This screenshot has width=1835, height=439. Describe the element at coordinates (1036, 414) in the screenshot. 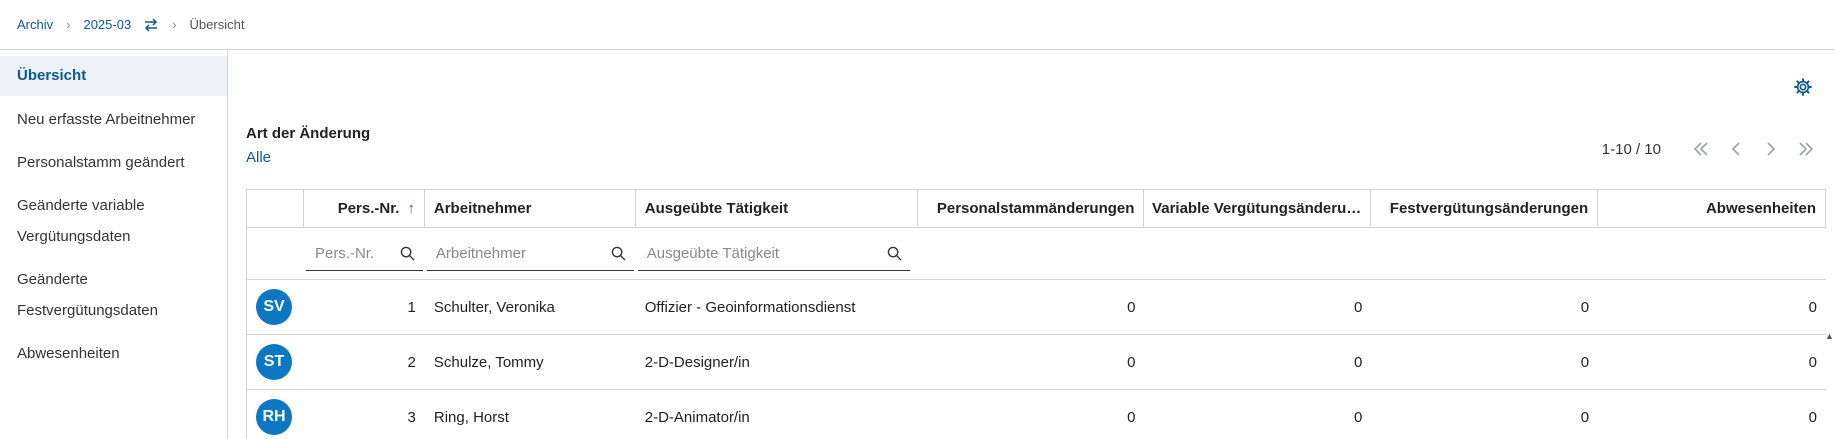

I see `table-row: RH 3 Ring, Horst 2-D-Animator/in 0 0 0 0` at that location.